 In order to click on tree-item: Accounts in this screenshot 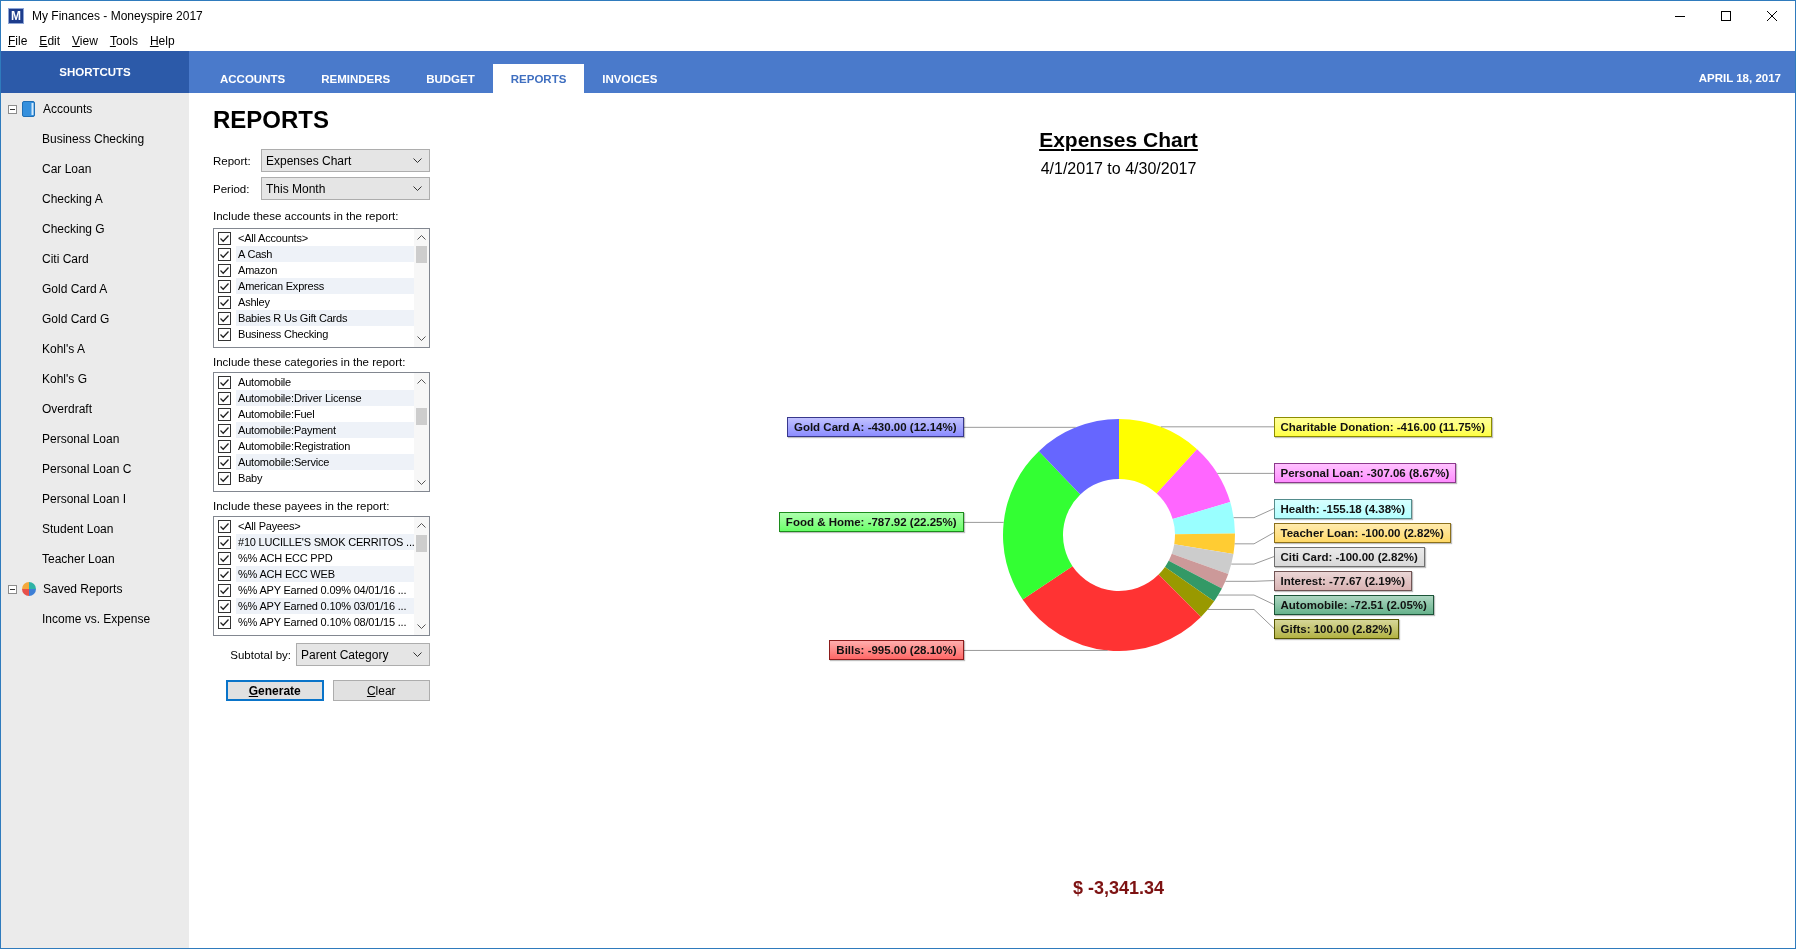, I will do `click(68, 109)`.